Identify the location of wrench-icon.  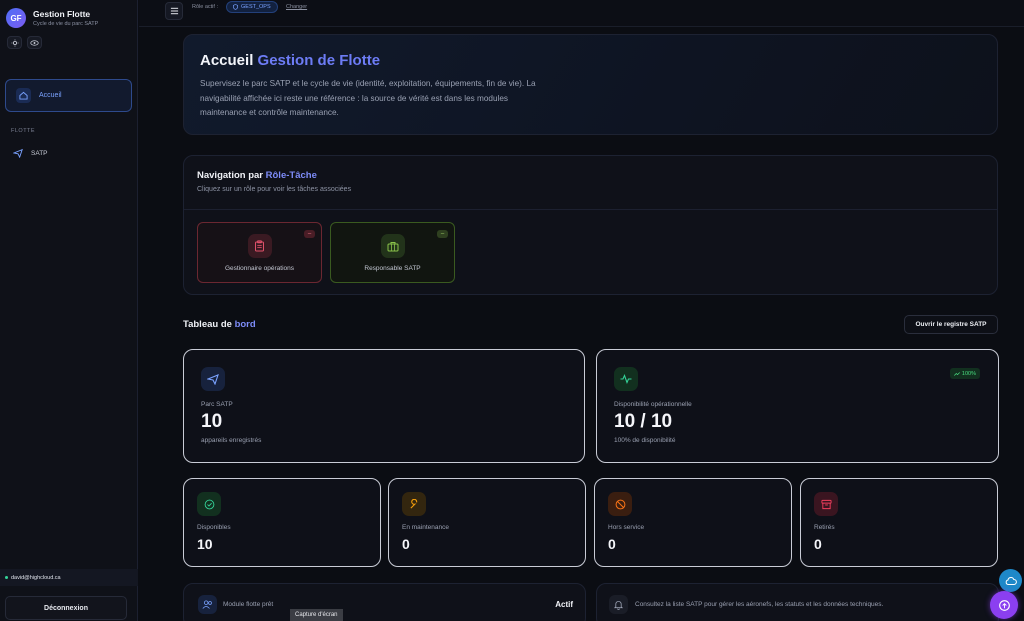
(414, 504).